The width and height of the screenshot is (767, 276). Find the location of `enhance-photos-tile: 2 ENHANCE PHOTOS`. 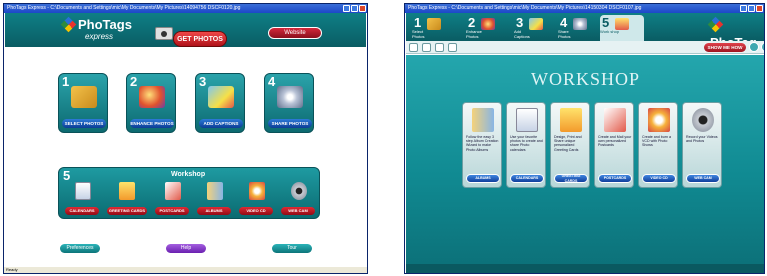

enhance-photos-tile: 2 ENHANCE PHOTOS is located at coordinates (151, 103).